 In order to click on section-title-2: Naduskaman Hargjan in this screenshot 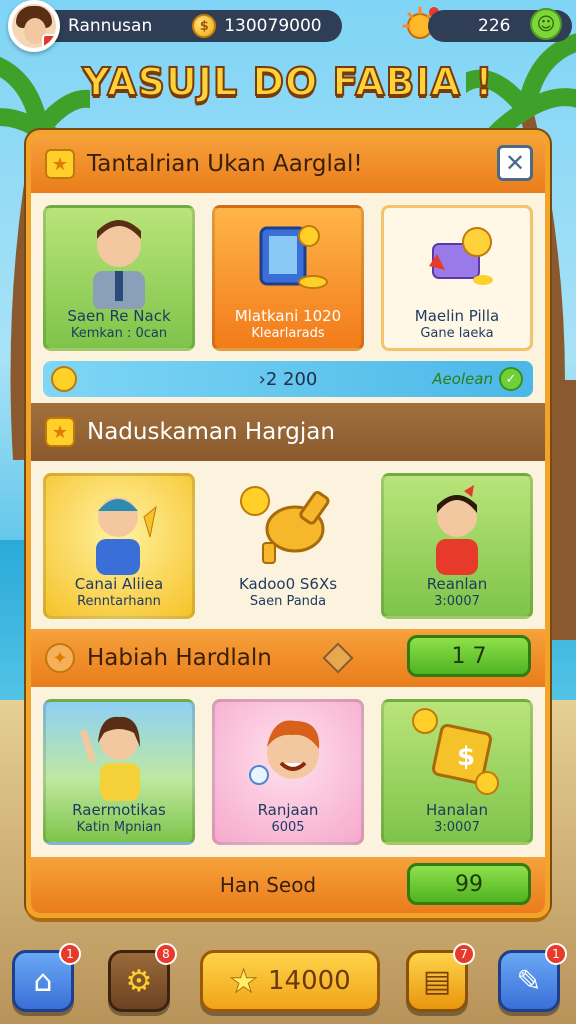, I will do `click(211, 432)`.